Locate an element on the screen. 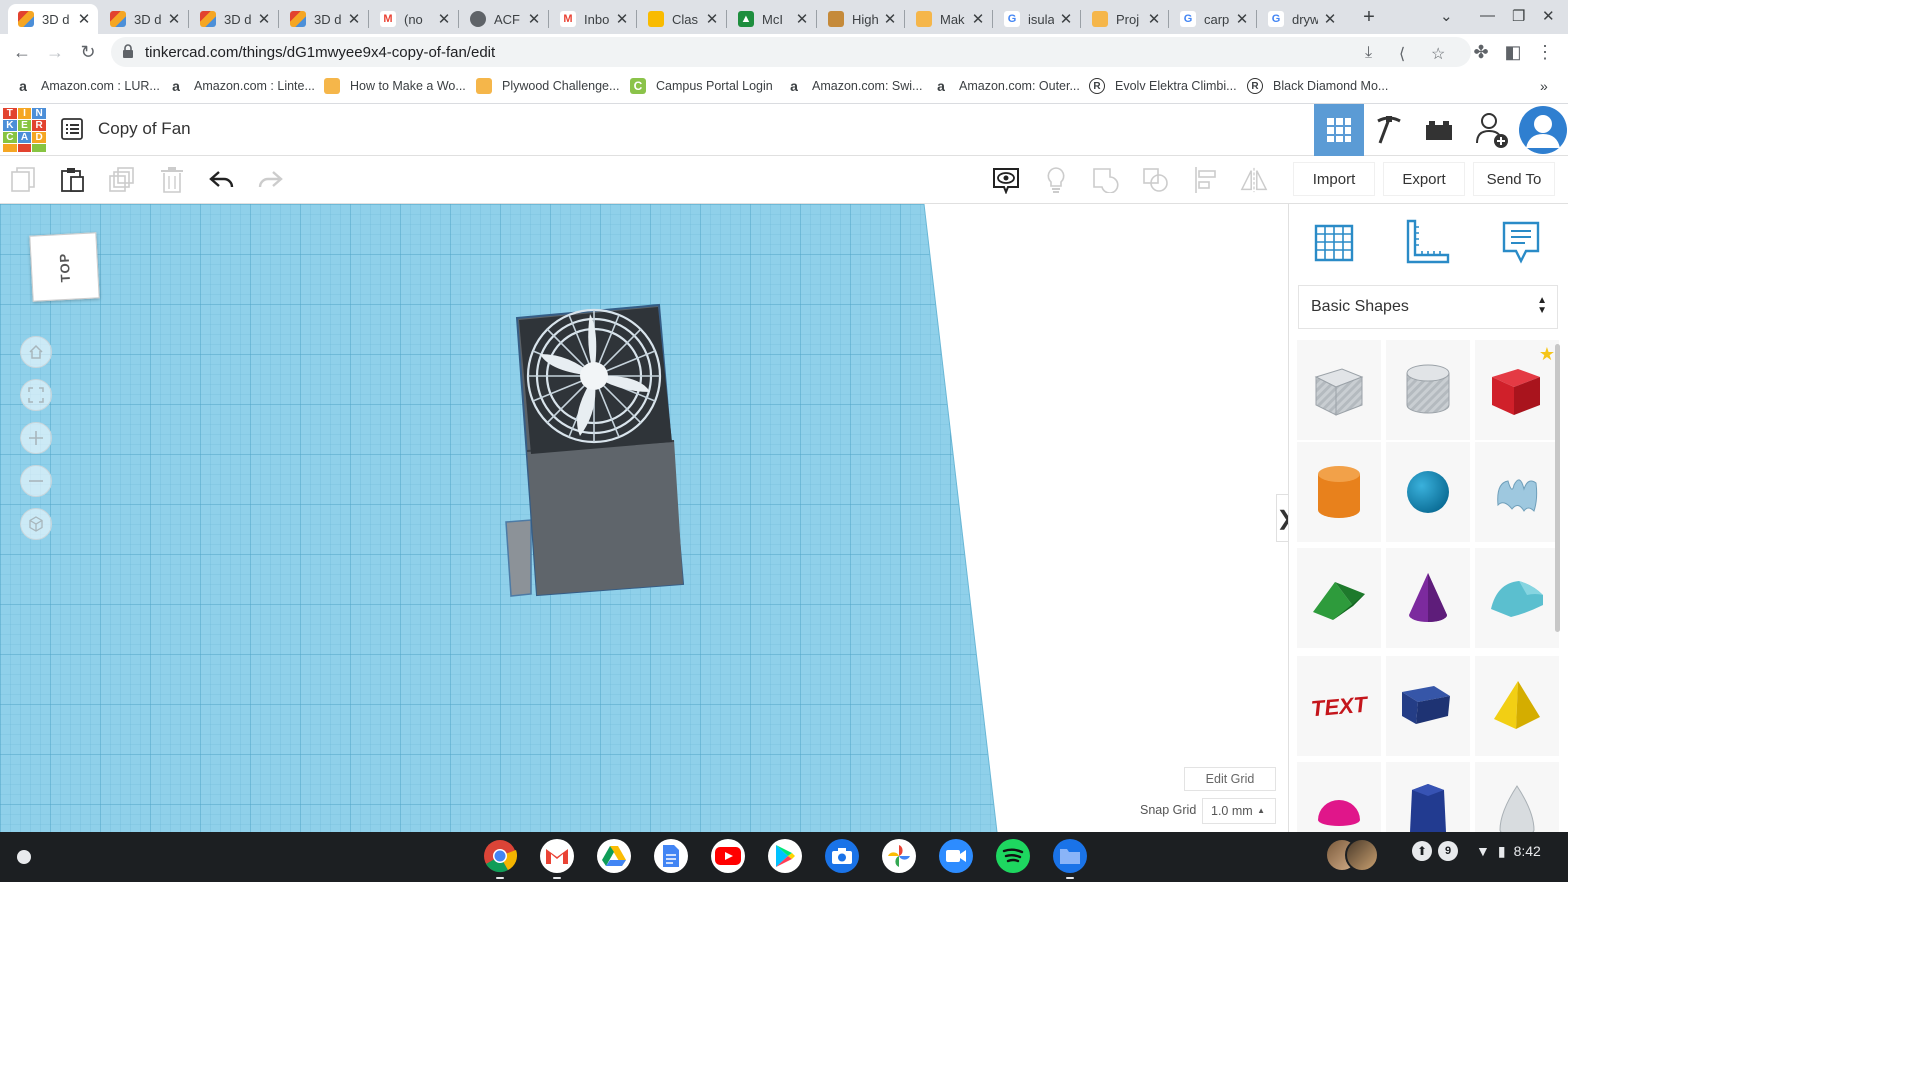  mirror-icon is located at coordinates (1254, 180).